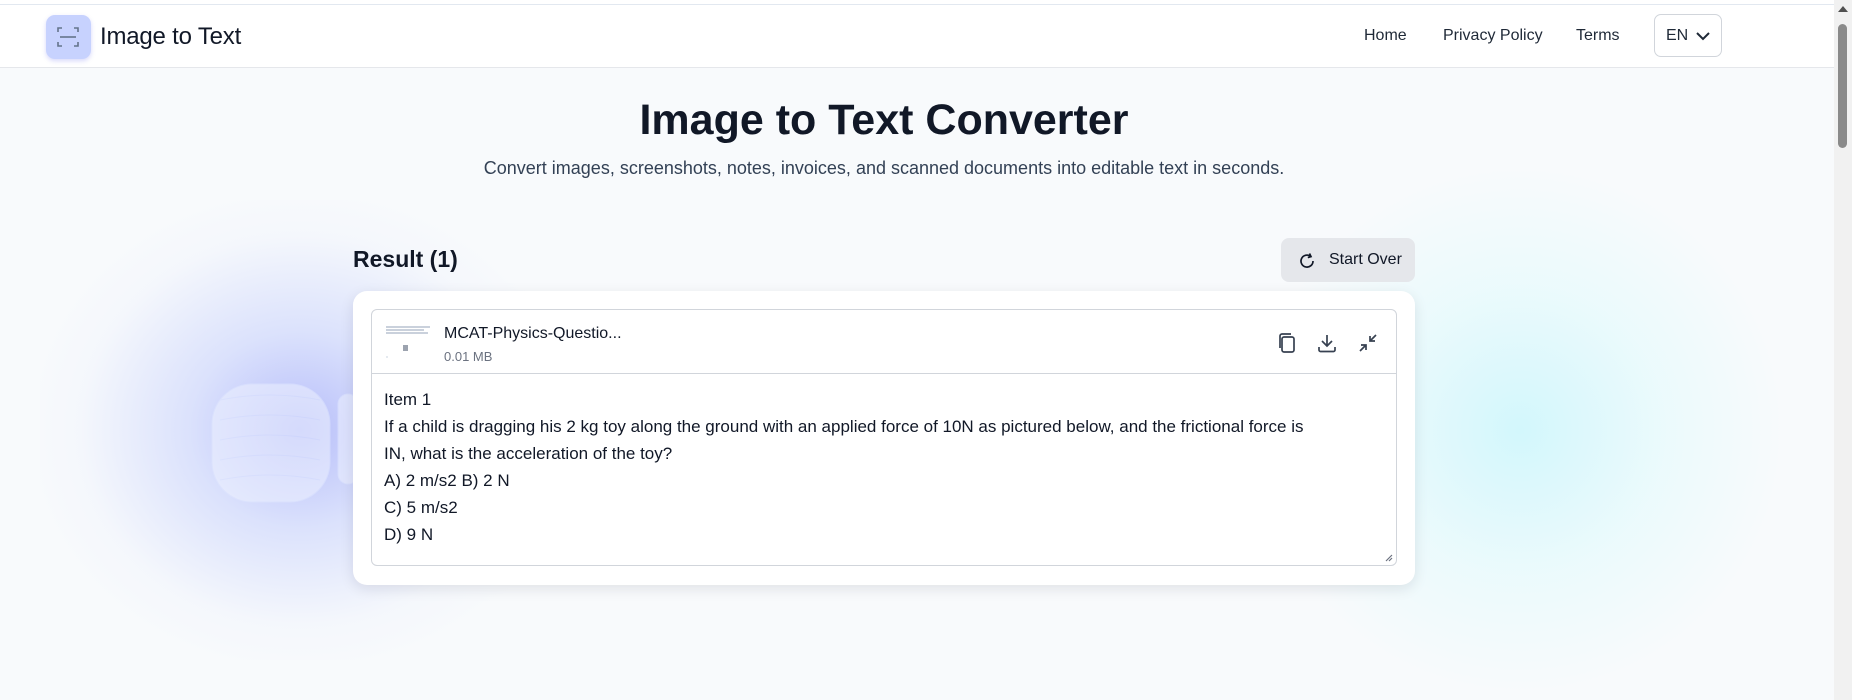 Image resolution: width=1852 pixels, height=700 pixels. I want to click on scrollbar-thumb, so click(1842, 86).